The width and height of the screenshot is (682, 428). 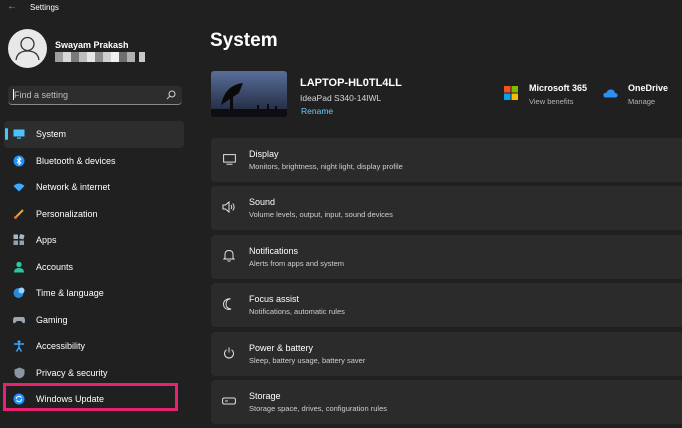 I want to click on microsoft-365-title: Microsoft 365, so click(x=558, y=88).